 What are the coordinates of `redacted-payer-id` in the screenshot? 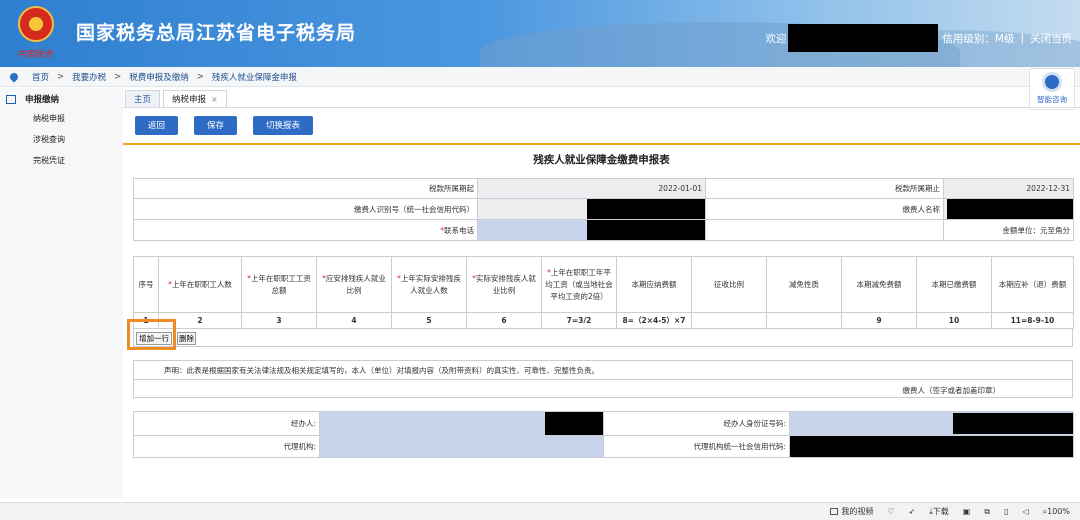 It's located at (646, 209).